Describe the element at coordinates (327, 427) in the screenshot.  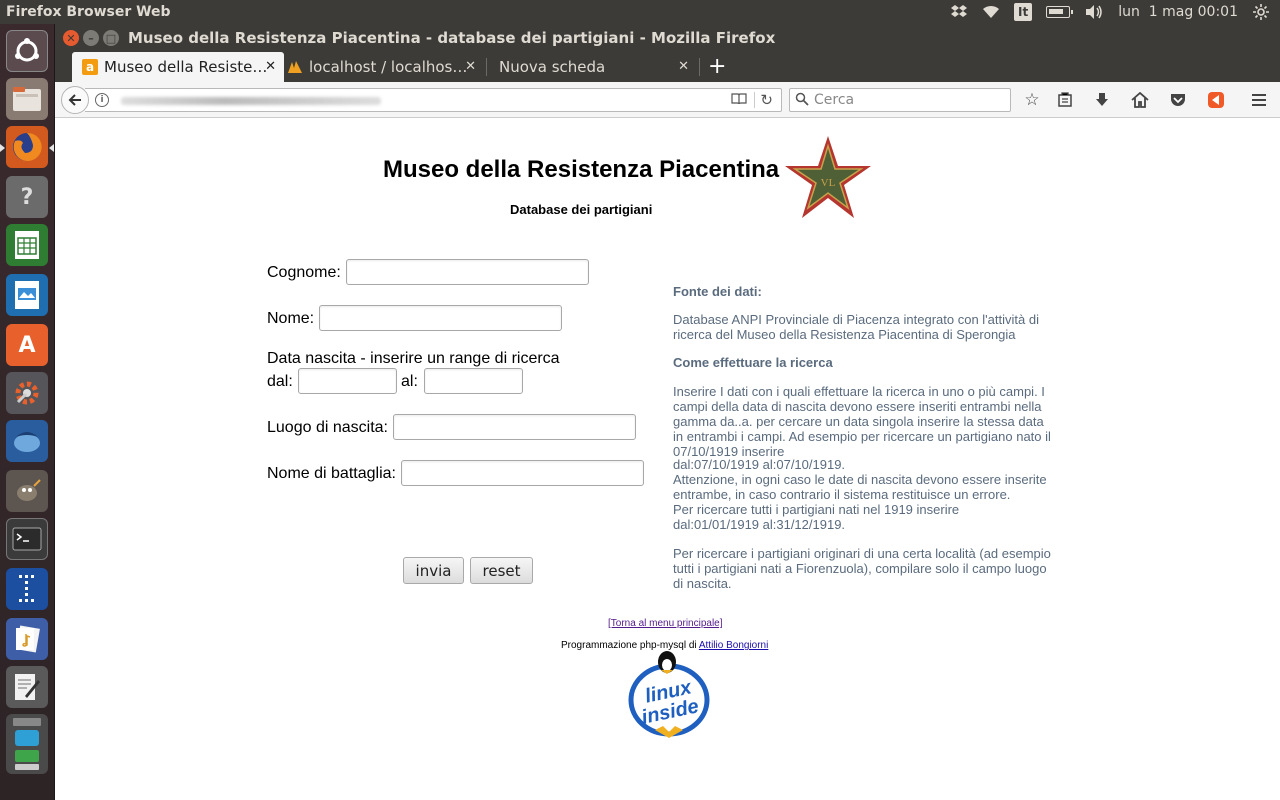
I see `luogo-nascita-label: Luogo di nascita:` at that location.